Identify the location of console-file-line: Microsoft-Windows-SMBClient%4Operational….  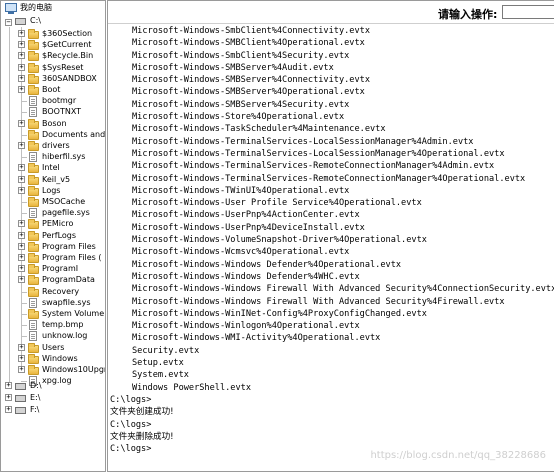
(248, 43).